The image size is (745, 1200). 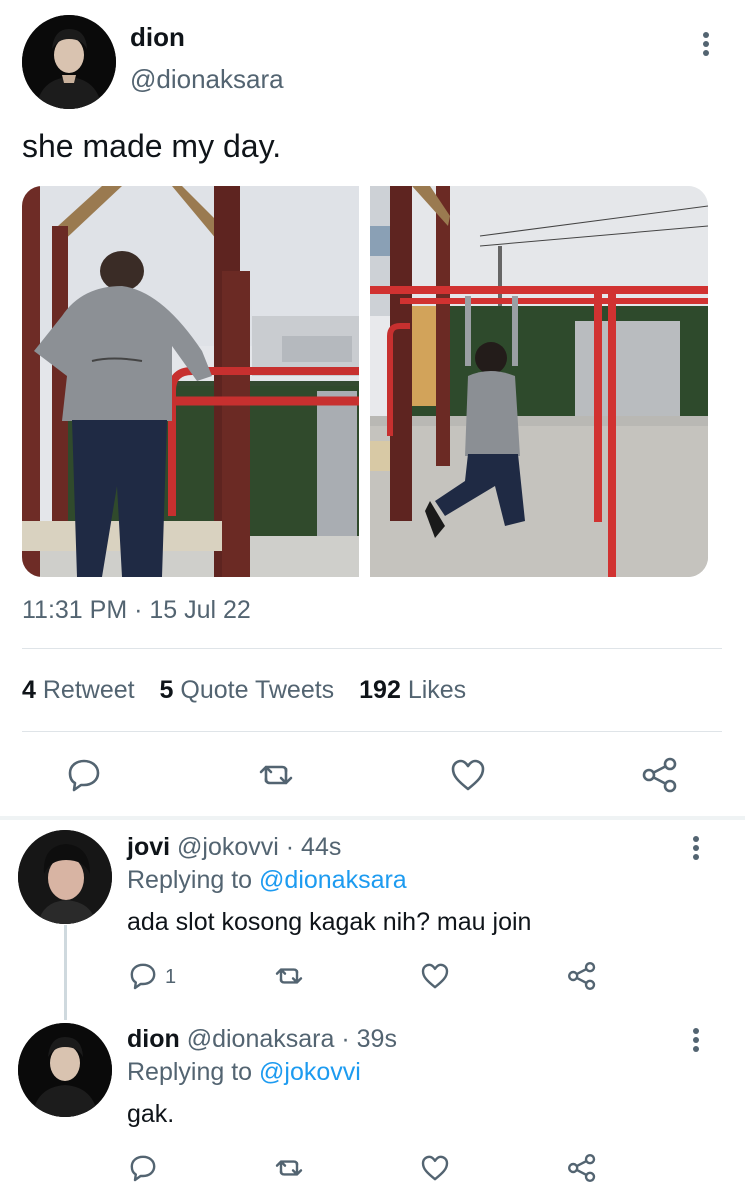 What do you see at coordinates (171, 977) in the screenshot?
I see `reply-count: 1` at bounding box center [171, 977].